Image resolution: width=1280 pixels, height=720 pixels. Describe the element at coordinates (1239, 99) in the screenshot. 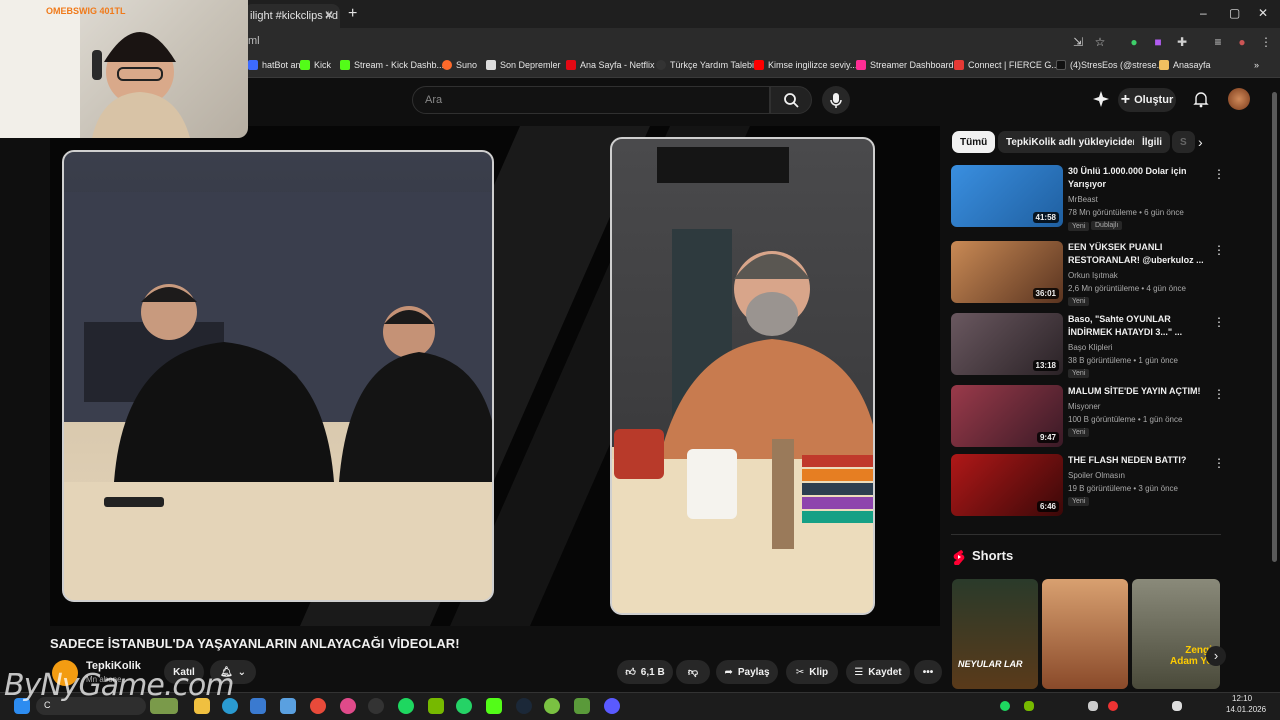

I see `account-avatar` at that location.